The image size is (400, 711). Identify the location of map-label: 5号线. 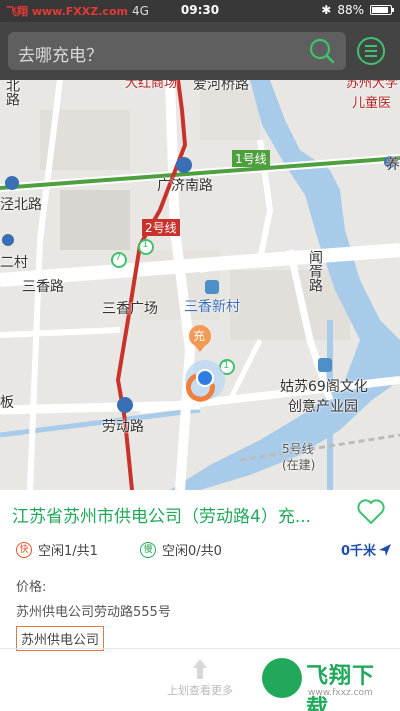
(298, 449).